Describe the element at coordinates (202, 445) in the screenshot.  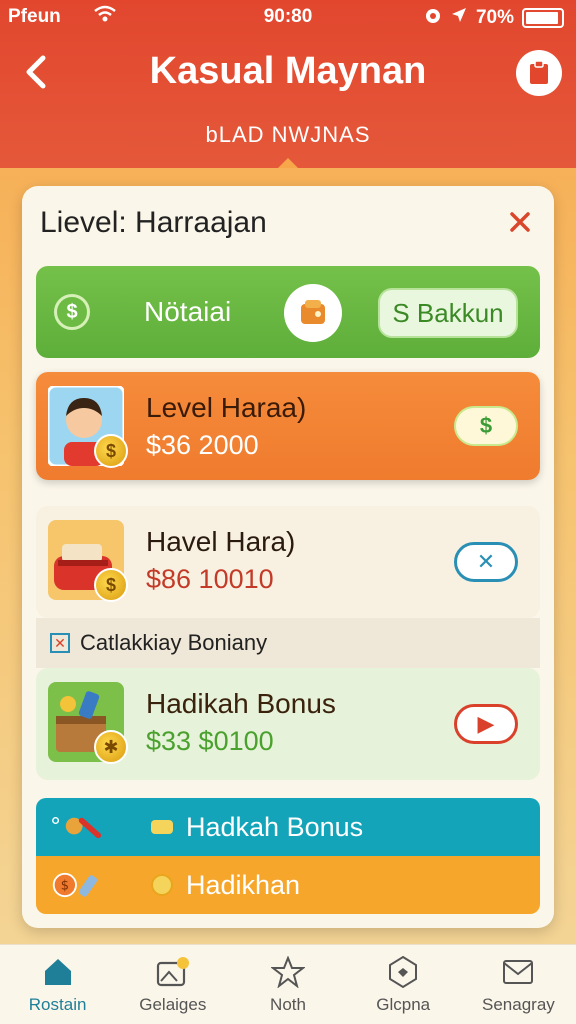
I see `item-amount: $36 2000` at that location.